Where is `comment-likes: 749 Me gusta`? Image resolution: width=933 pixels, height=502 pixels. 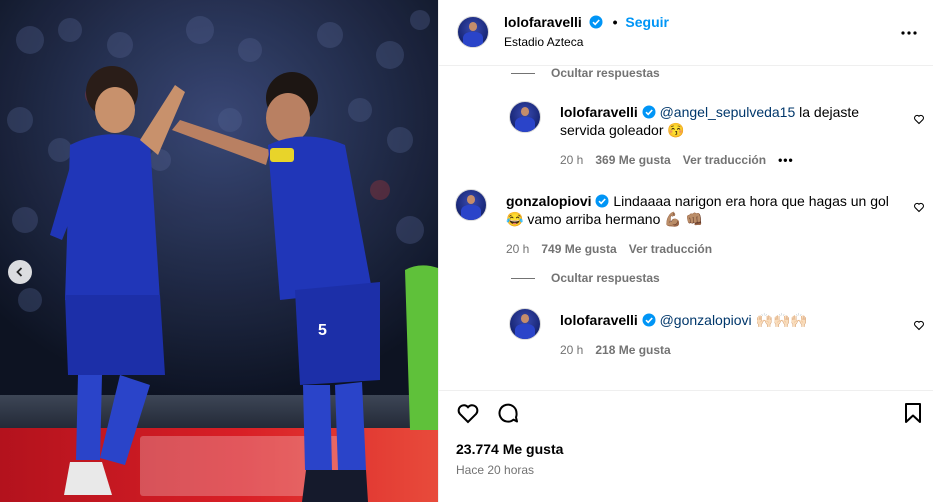
comment-likes: 749 Me gusta is located at coordinates (578, 249).